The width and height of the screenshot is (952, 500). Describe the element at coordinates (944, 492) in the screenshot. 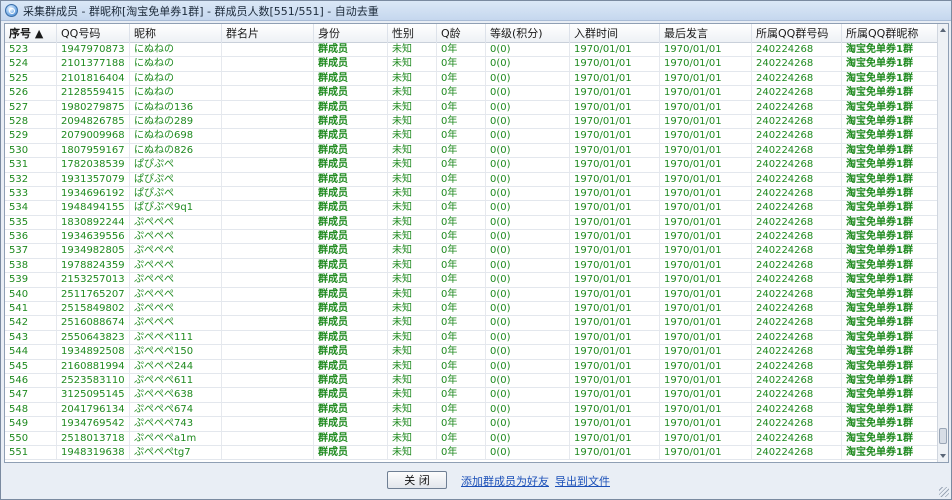

I see `resize-grip-icon` at that location.